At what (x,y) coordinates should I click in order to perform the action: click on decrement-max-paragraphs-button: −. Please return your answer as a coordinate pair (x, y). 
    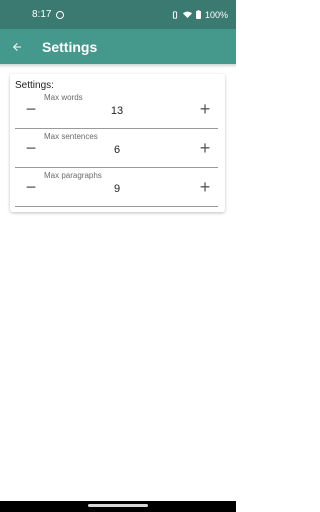
    Looking at the image, I should click on (31, 187).